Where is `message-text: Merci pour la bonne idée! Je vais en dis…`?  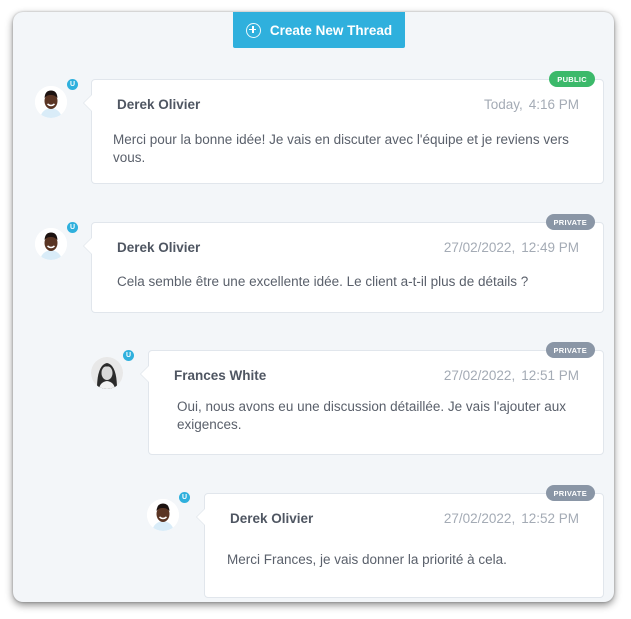 message-text: Merci pour la bonne idée! Je vais en dis… is located at coordinates (341, 148).